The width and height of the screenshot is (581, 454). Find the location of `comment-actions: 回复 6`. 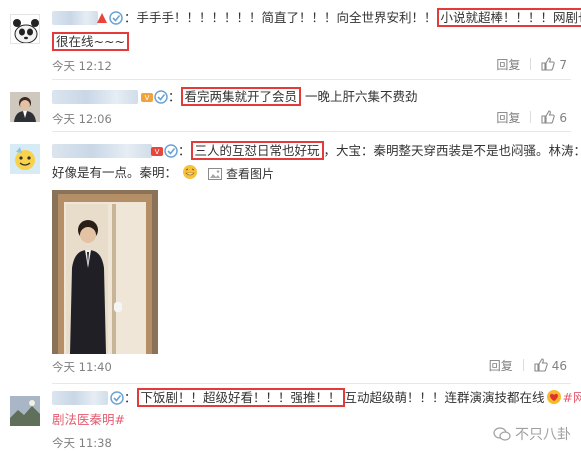

comment-actions: 回复 6 is located at coordinates (531, 118).